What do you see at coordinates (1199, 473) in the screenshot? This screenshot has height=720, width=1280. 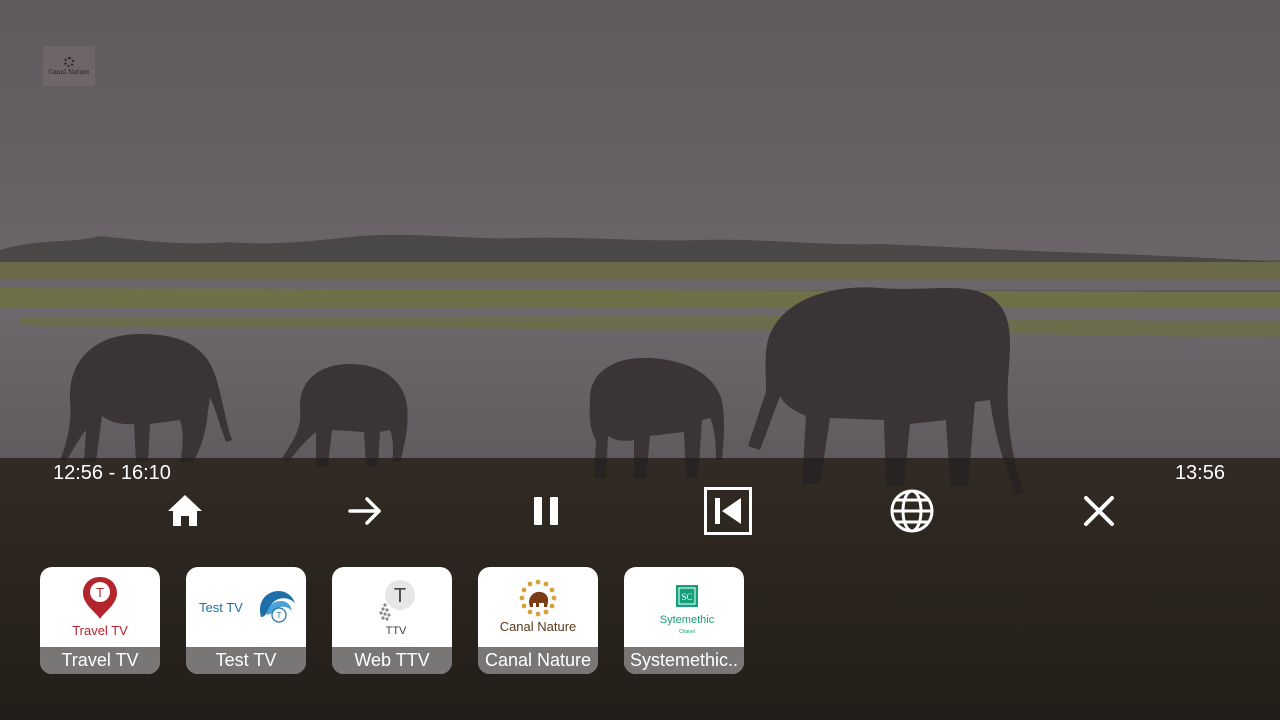 I see `current-time: 13:56` at bounding box center [1199, 473].